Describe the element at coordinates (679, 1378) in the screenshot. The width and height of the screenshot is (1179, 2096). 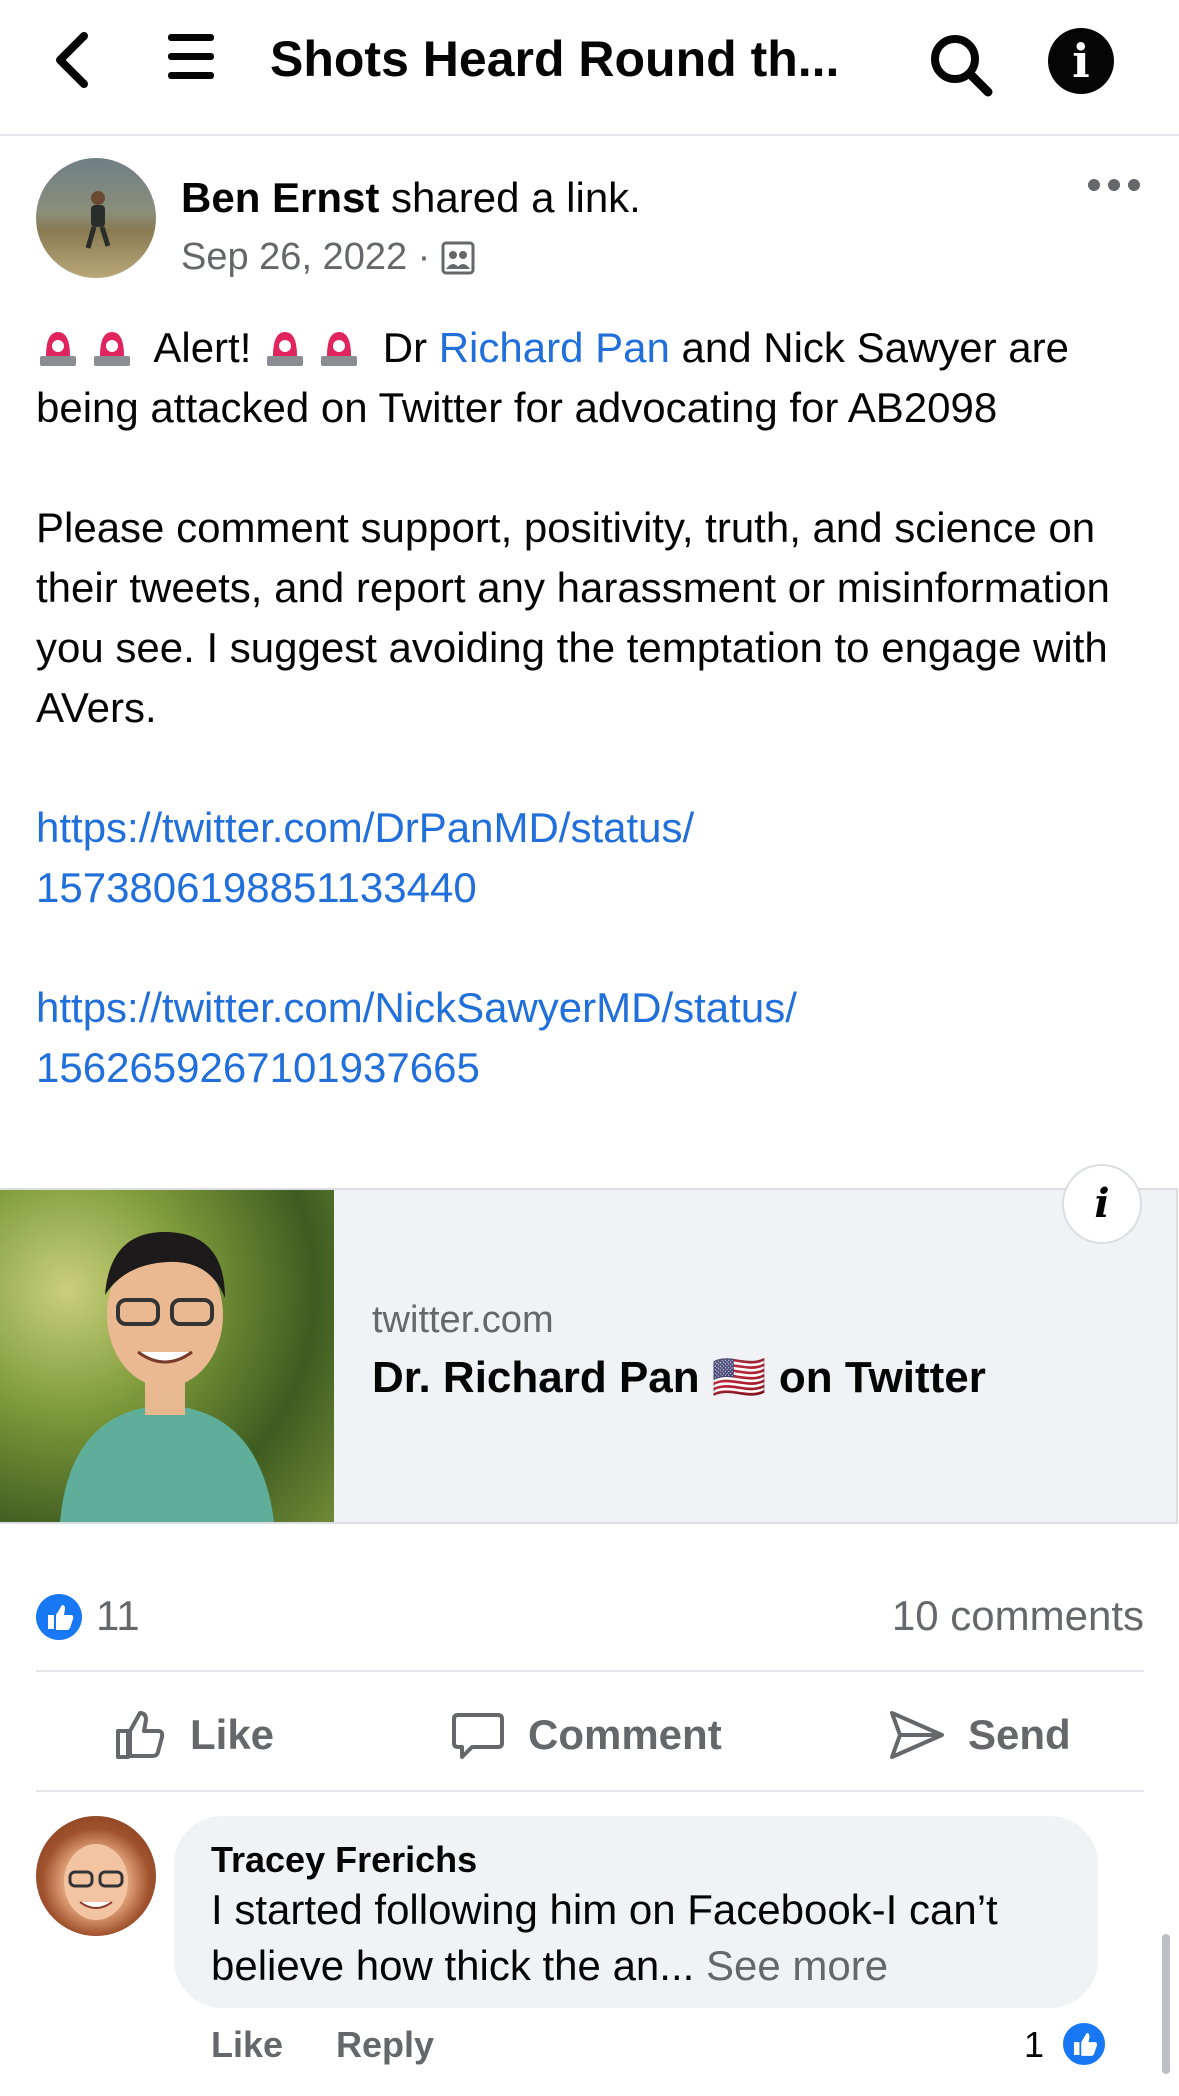
I see `link-title: Dr. Richard Pan 🇺🇸 on Twitter` at that location.